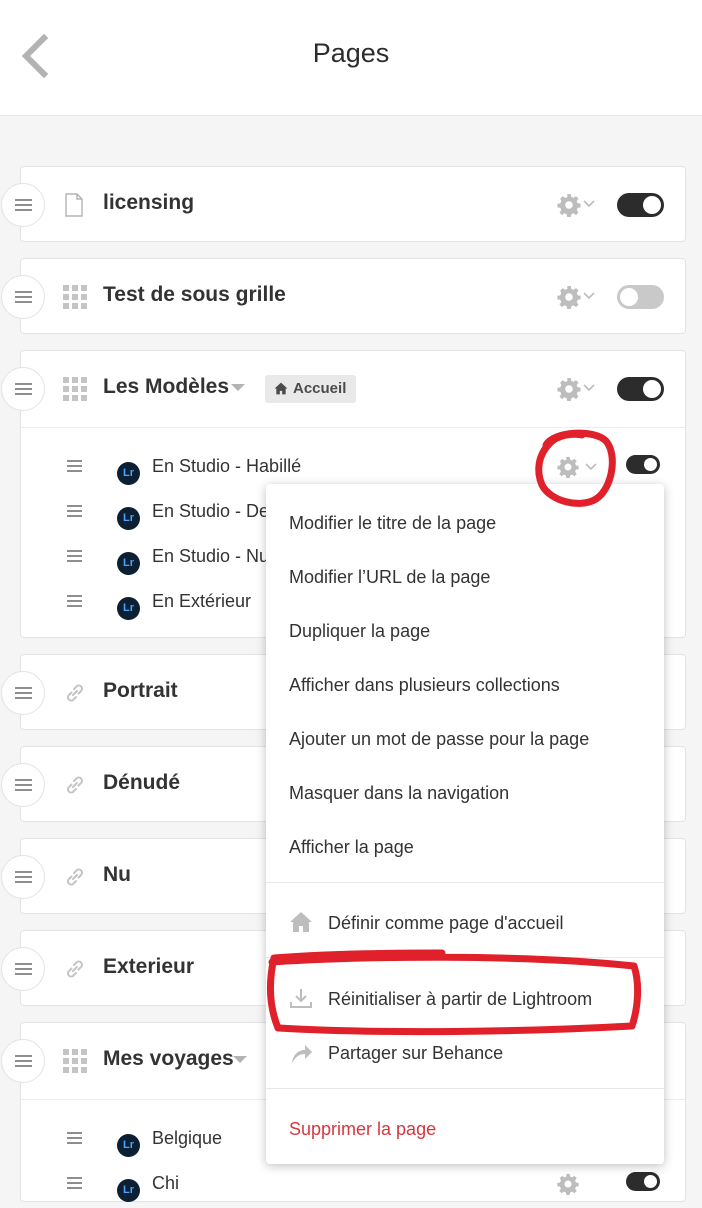 This screenshot has height=1208, width=702. Describe the element at coordinates (142, 782) in the screenshot. I see `page-name: Dénudé` at that location.